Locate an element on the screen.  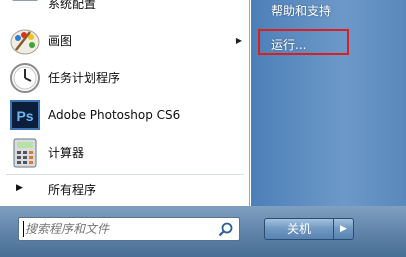
search-input is located at coordinates (120, 229).